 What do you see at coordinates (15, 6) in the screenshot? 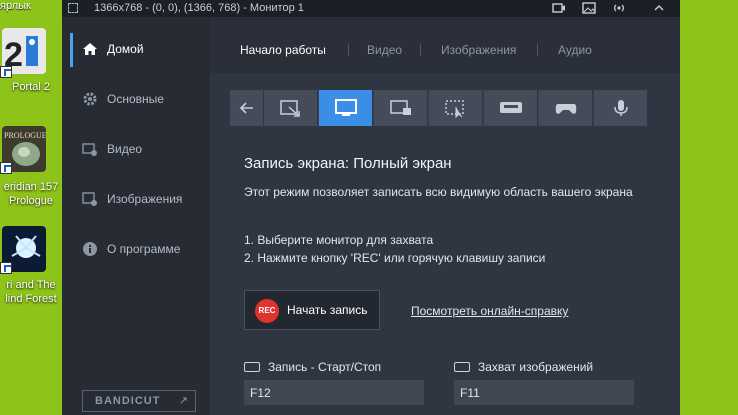
I see `desktop-shortcut-label: ярлык` at bounding box center [15, 6].